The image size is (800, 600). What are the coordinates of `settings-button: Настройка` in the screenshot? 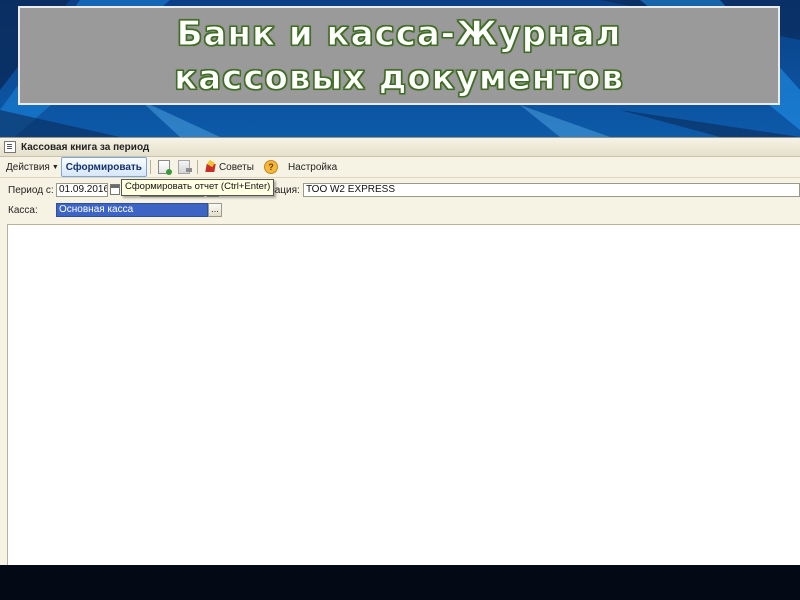 It's located at (312, 167).